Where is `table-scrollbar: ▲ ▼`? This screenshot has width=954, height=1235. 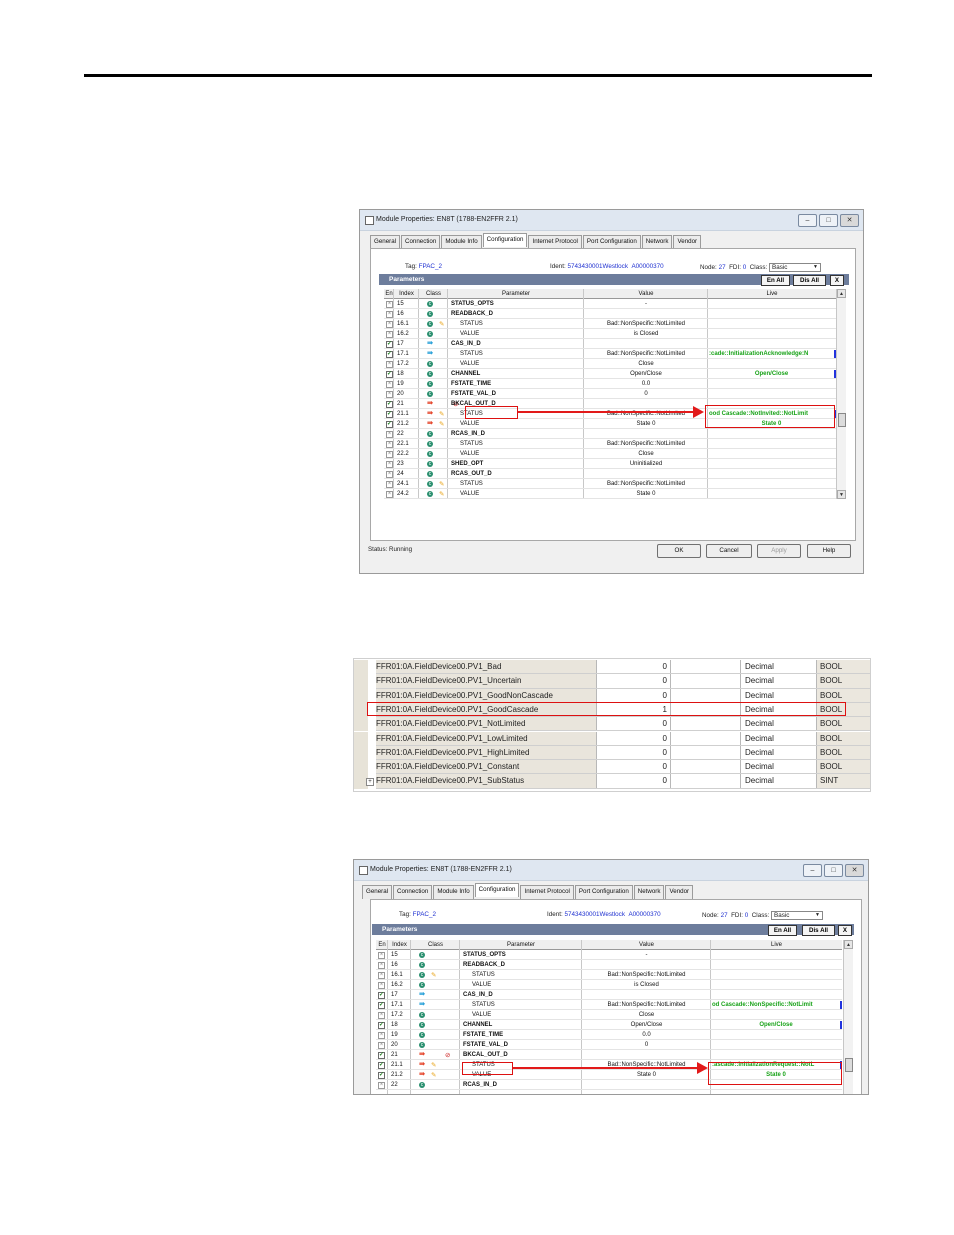 table-scrollbar: ▲ ▼ is located at coordinates (841, 394).